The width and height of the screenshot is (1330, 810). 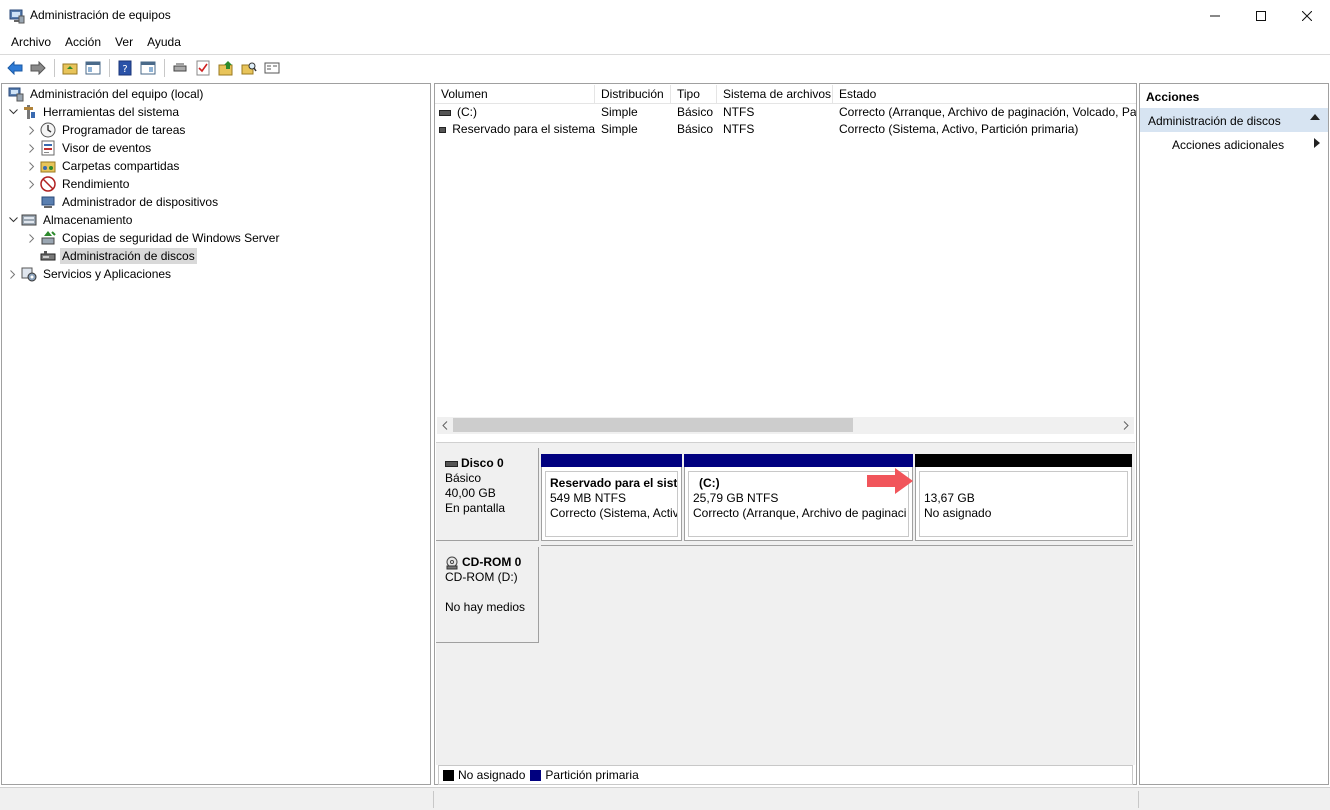 What do you see at coordinates (111, 112) in the screenshot?
I see `tree-label: Herramientas del sistema` at bounding box center [111, 112].